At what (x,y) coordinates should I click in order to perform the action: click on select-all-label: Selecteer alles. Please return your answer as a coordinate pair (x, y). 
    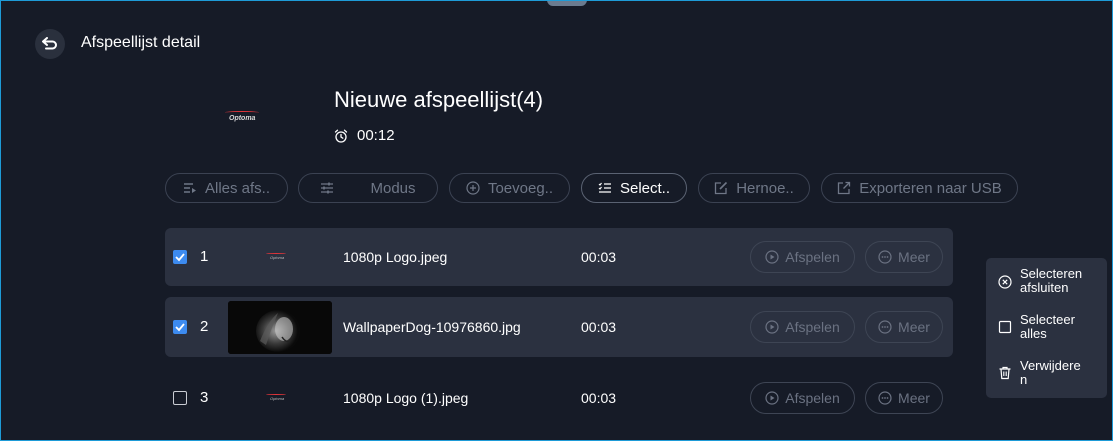
    Looking at the image, I should click on (1047, 326).